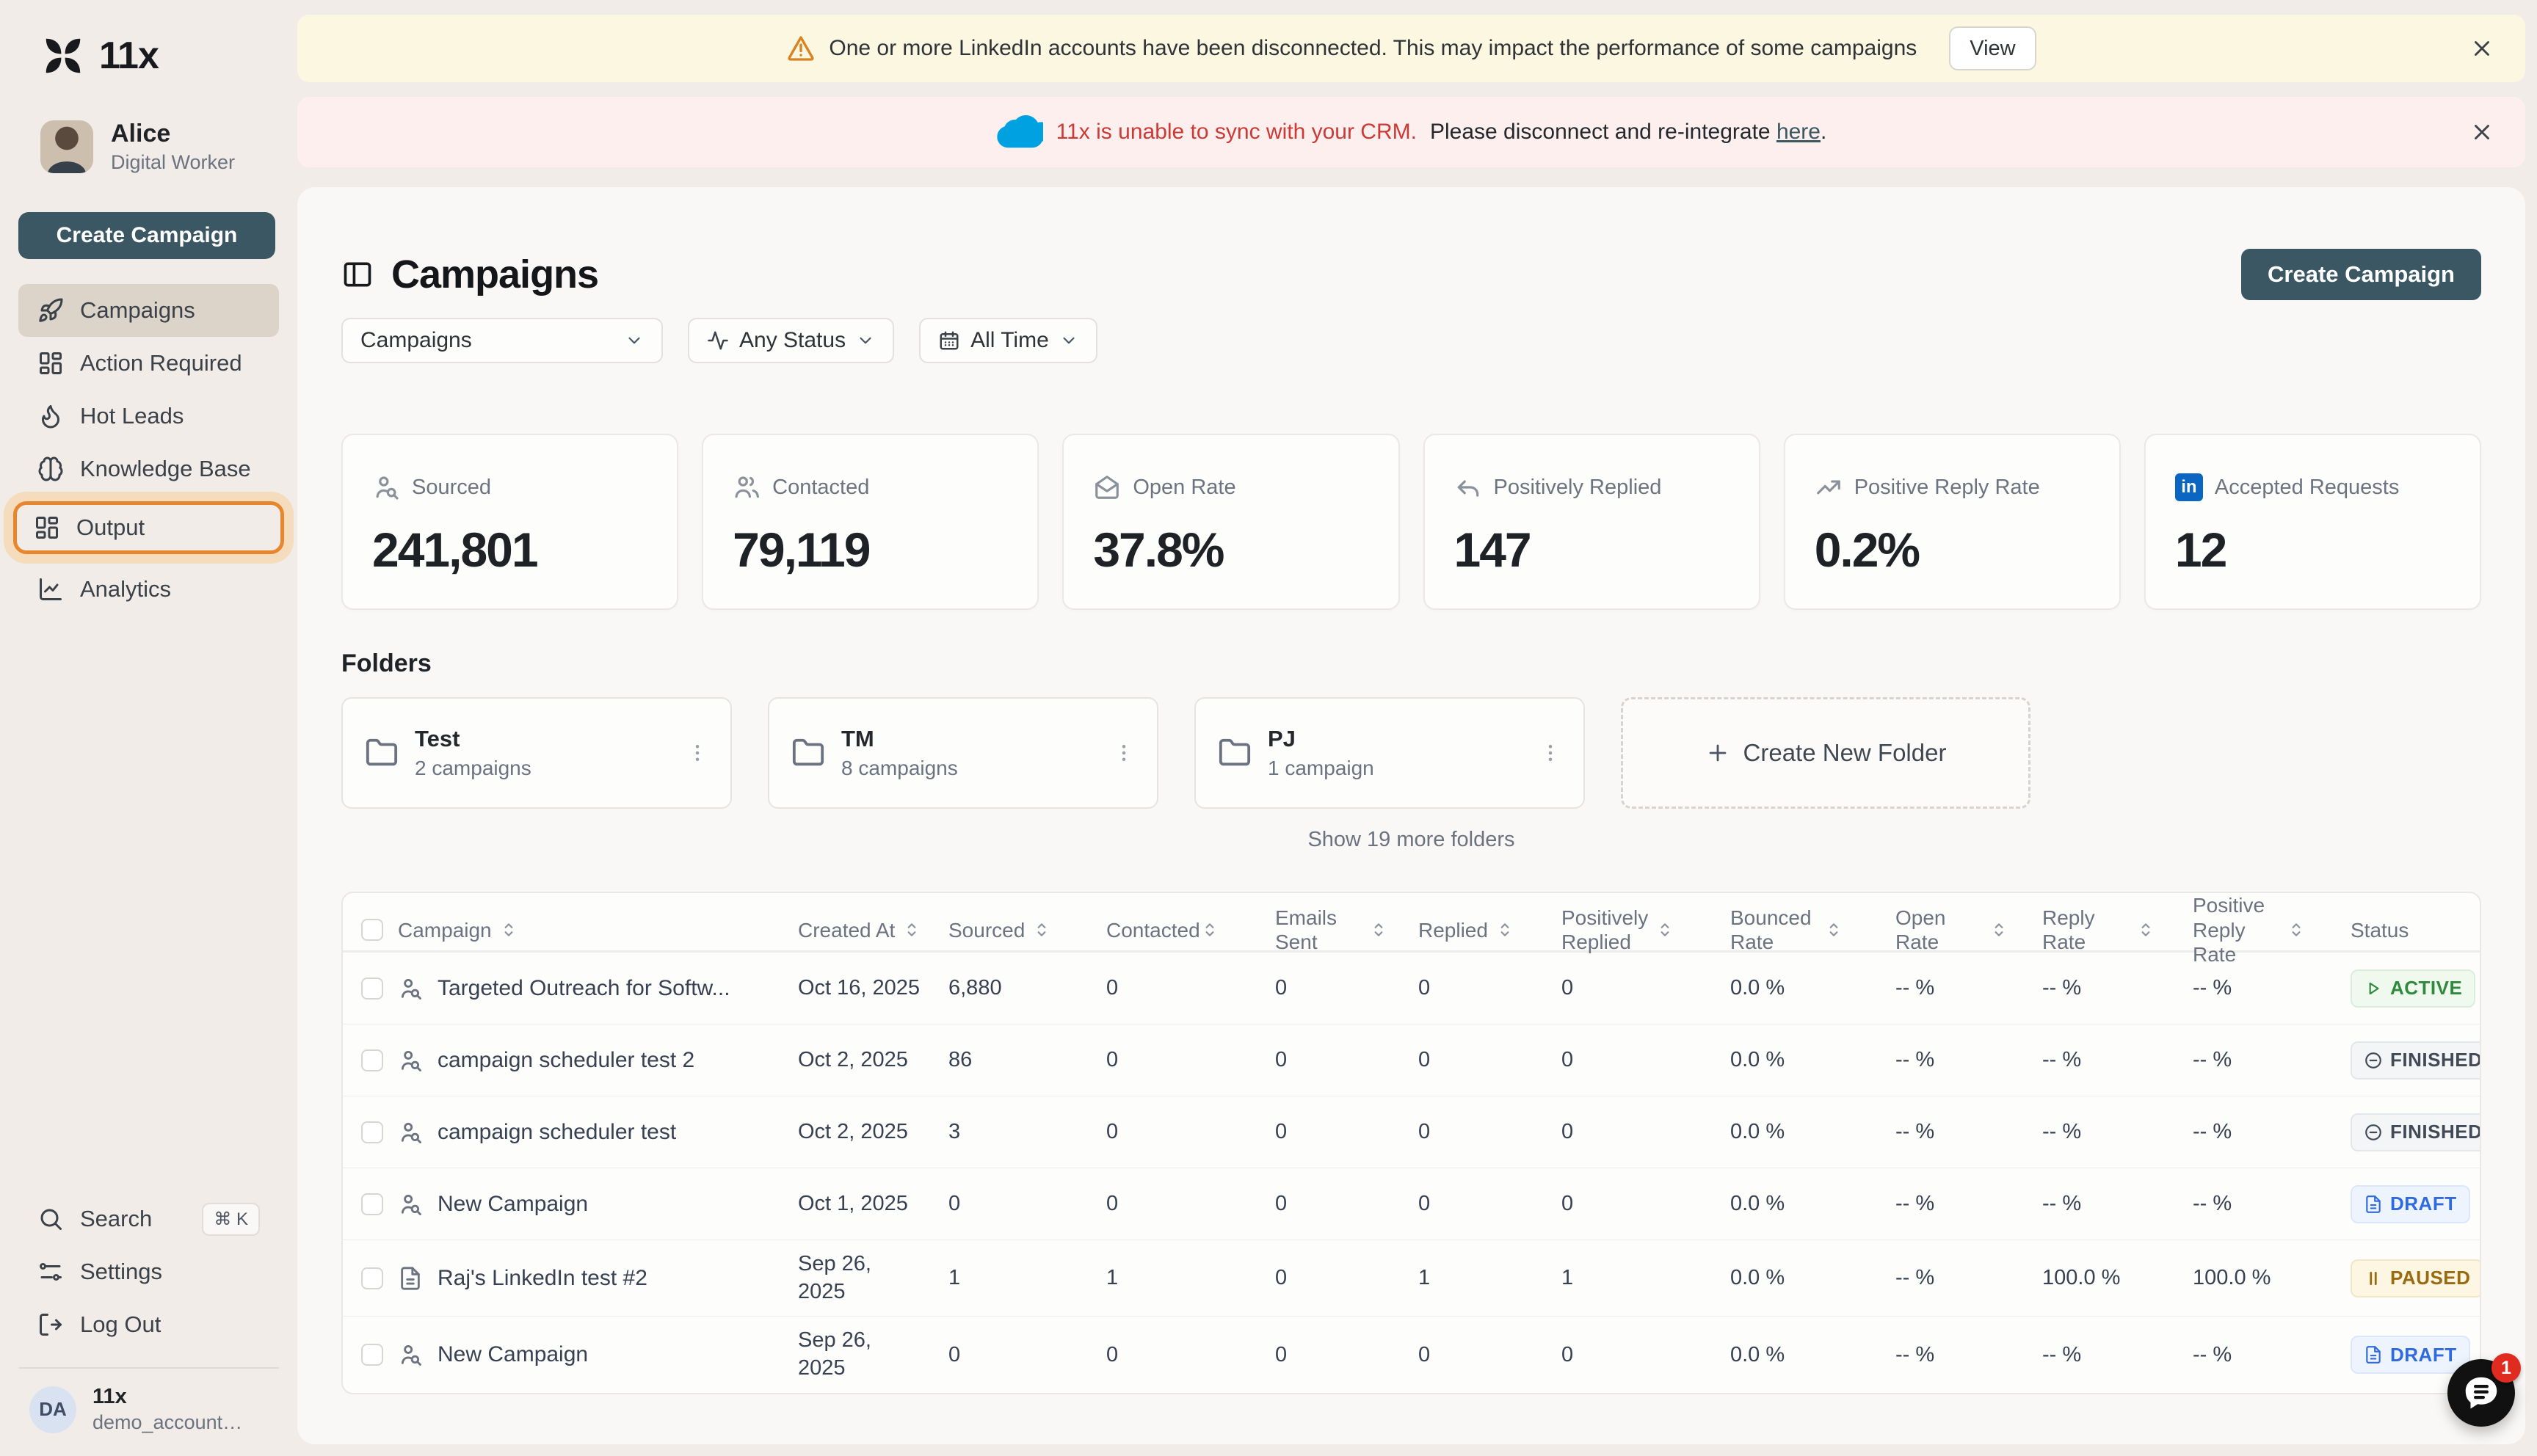 This screenshot has height=1456, width=2537. I want to click on positive-reply-rate-cell: -- %, so click(2212, 1354).